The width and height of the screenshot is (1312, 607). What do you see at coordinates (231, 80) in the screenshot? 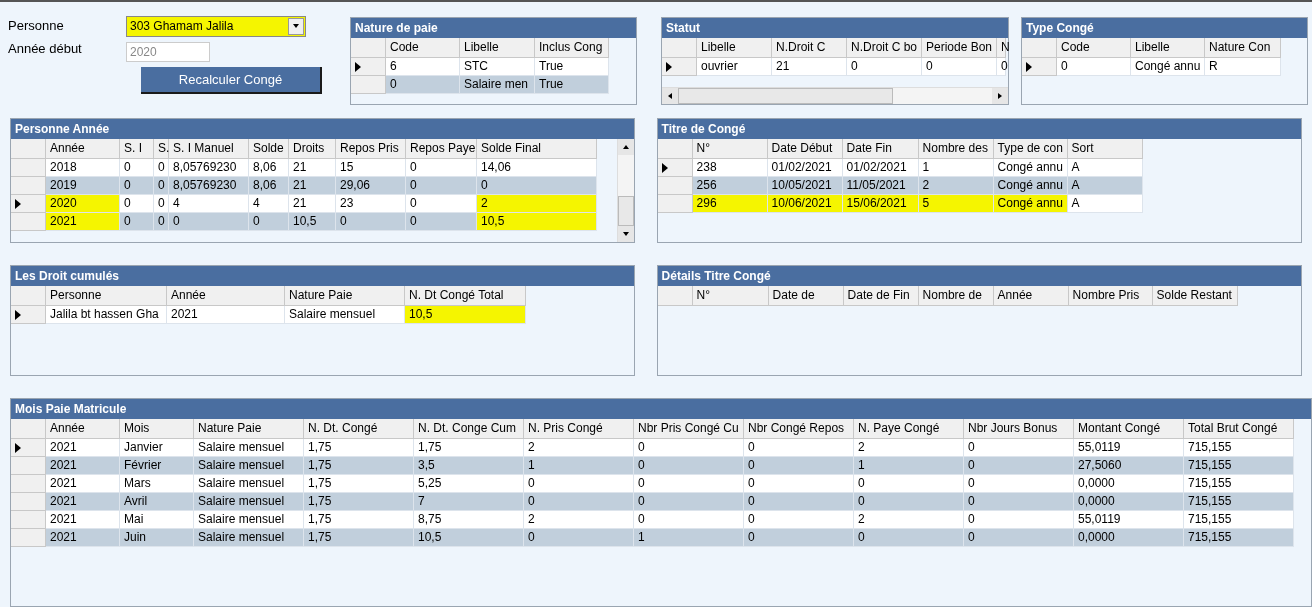
I see `recalculate-button: Recalculer Congé` at bounding box center [231, 80].